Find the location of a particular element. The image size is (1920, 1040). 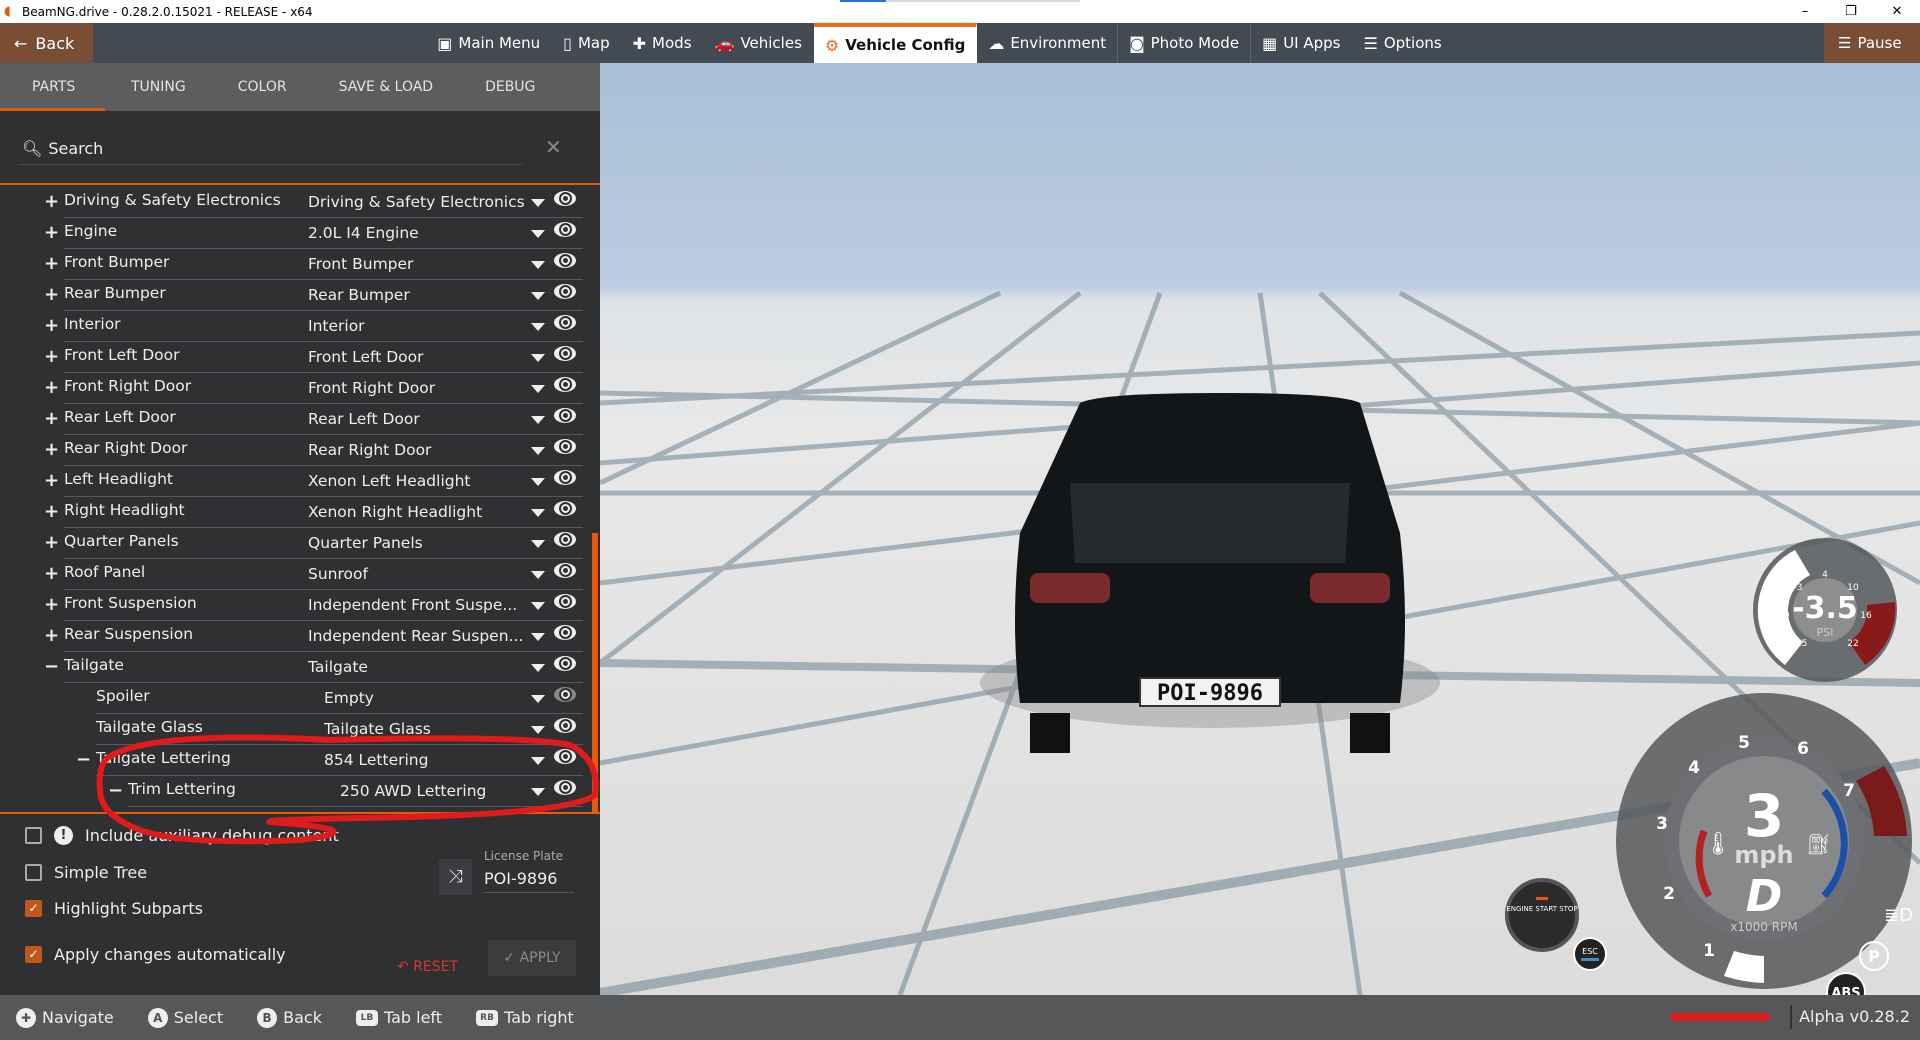

part-select: Front Bumper is located at coordinates (419, 264).